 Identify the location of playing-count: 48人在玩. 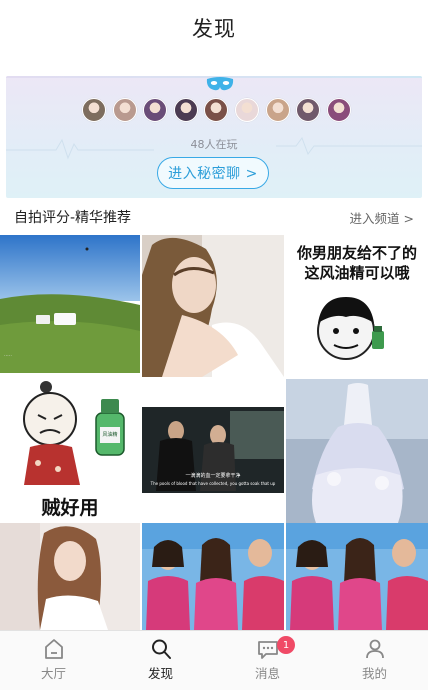
(214, 144).